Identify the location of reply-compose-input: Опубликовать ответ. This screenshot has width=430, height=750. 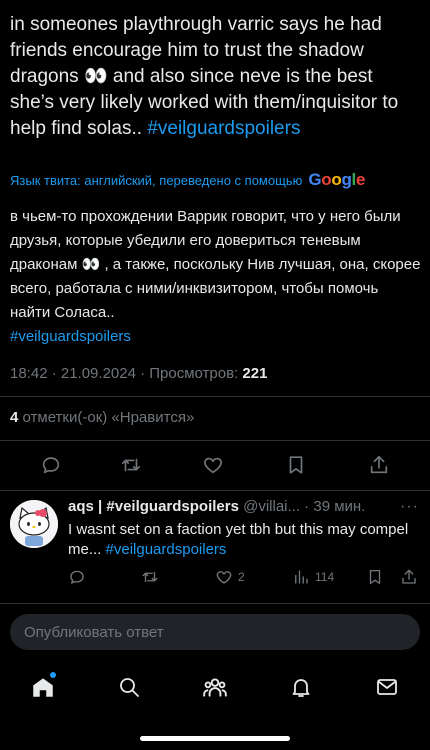
(215, 632).